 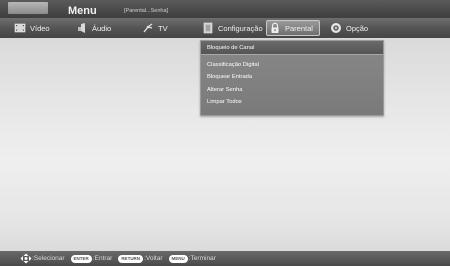 I want to click on select-hint: :Selecionar, so click(x=48, y=258).